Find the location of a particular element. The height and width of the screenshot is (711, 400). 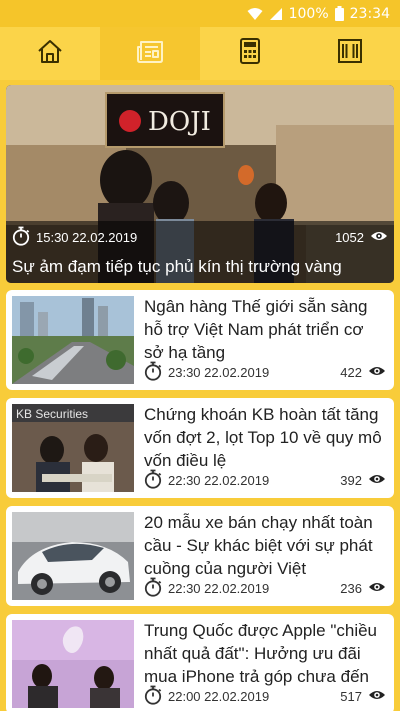

article-views: 392 is located at coordinates (351, 480).